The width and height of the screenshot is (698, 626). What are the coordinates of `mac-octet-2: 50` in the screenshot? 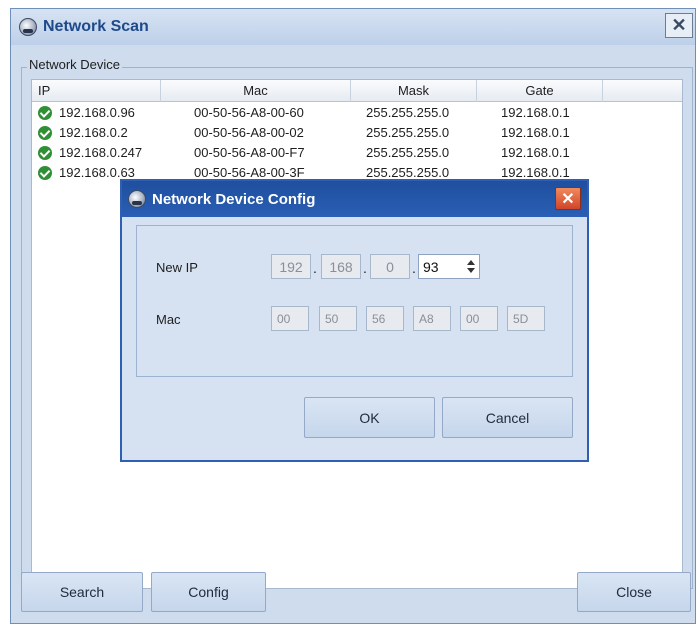 It's located at (338, 318).